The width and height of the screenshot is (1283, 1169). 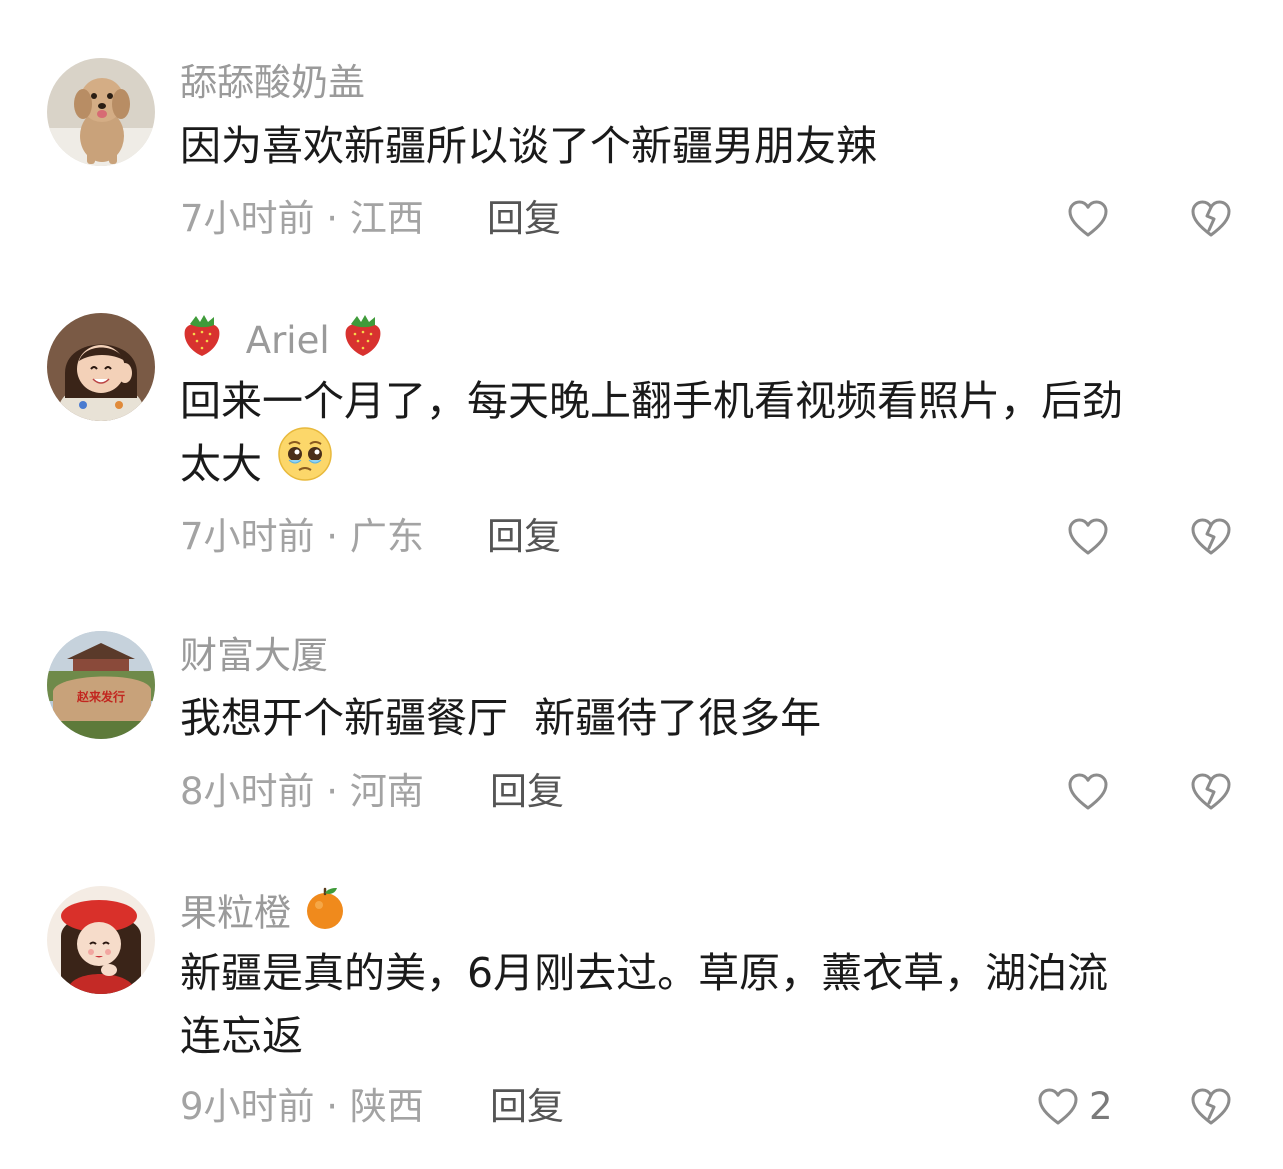 I want to click on girl-avatar-icon, so click(x=101, y=367).